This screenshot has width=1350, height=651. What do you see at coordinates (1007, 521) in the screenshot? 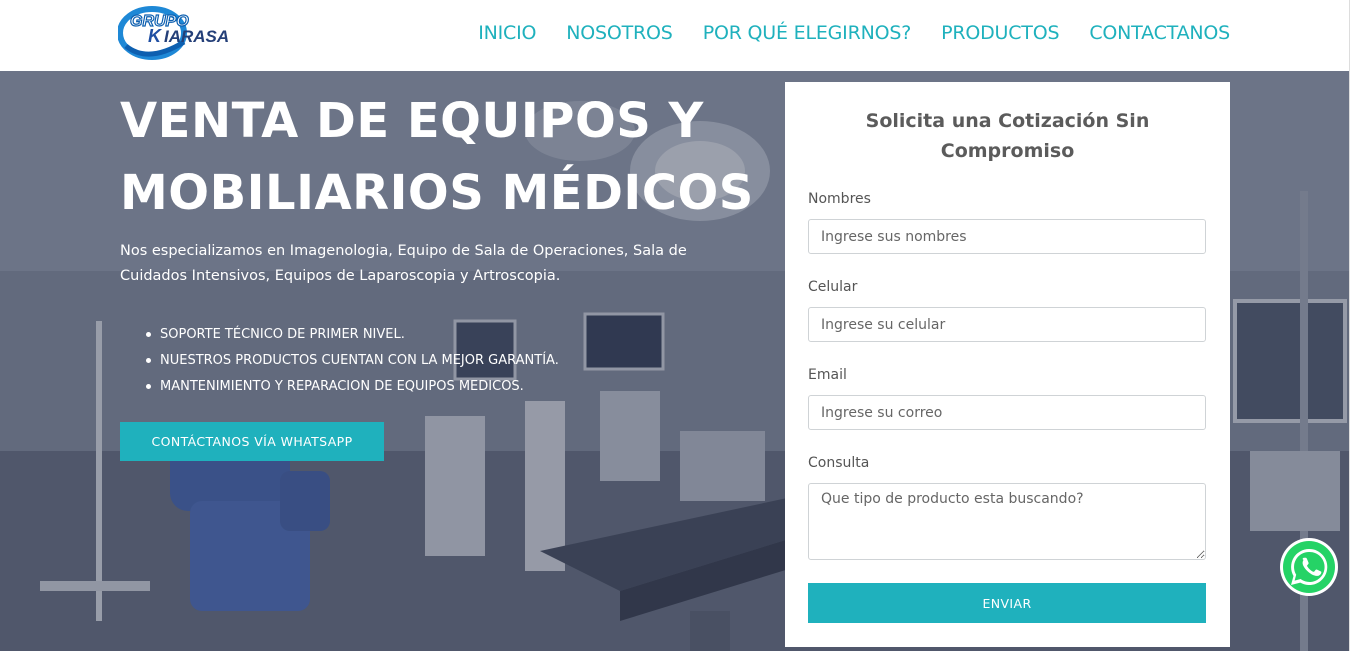
I see `consulta-textarea` at bounding box center [1007, 521].